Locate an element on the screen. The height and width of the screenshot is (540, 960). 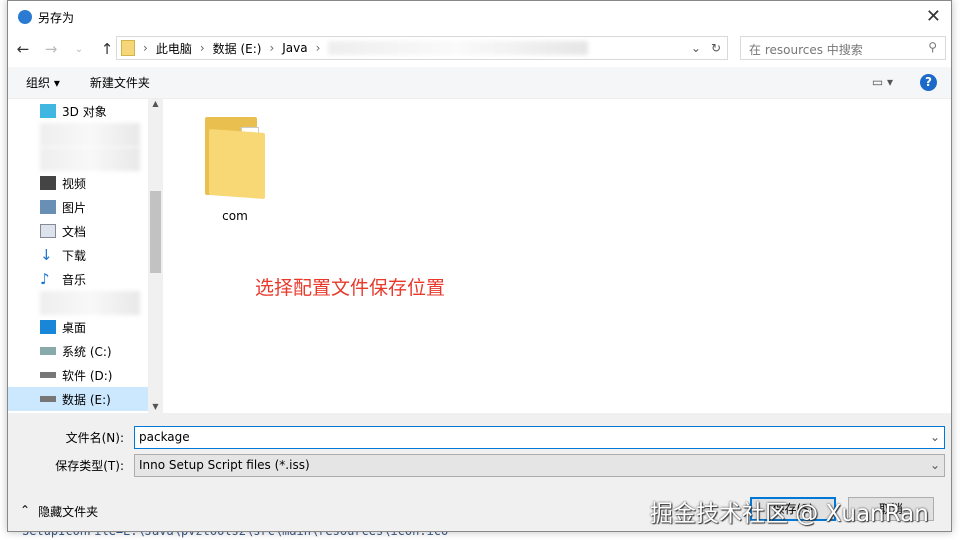
breadcrumb-item: 数据 (E:) is located at coordinates (237, 48).